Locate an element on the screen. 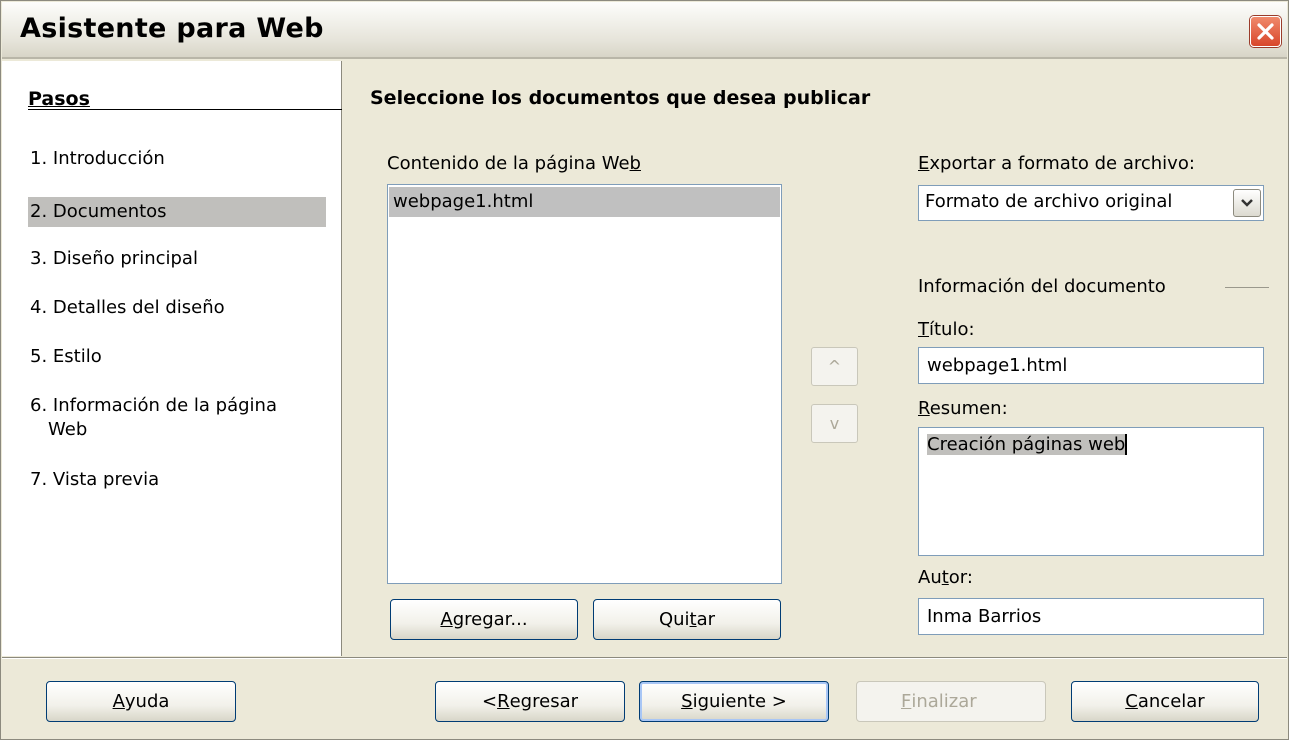 The height and width of the screenshot is (740, 1289). move-up-button: ^ is located at coordinates (834, 366).